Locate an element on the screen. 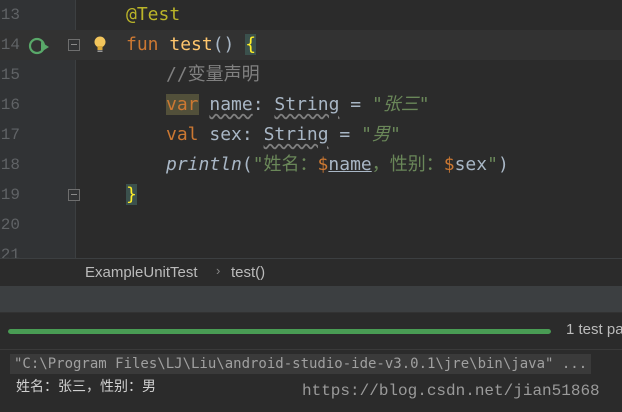 This screenshot has height=412, width=622. function-name-token: test is located at coordinates (191, 44).